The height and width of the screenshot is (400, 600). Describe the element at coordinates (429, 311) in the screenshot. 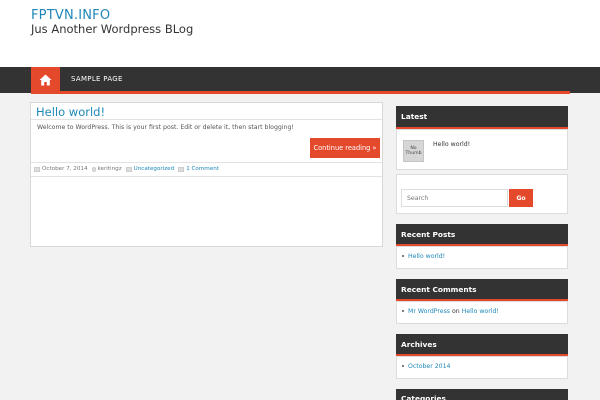

I see `comment-author-link: Mr WordPress` at that location.